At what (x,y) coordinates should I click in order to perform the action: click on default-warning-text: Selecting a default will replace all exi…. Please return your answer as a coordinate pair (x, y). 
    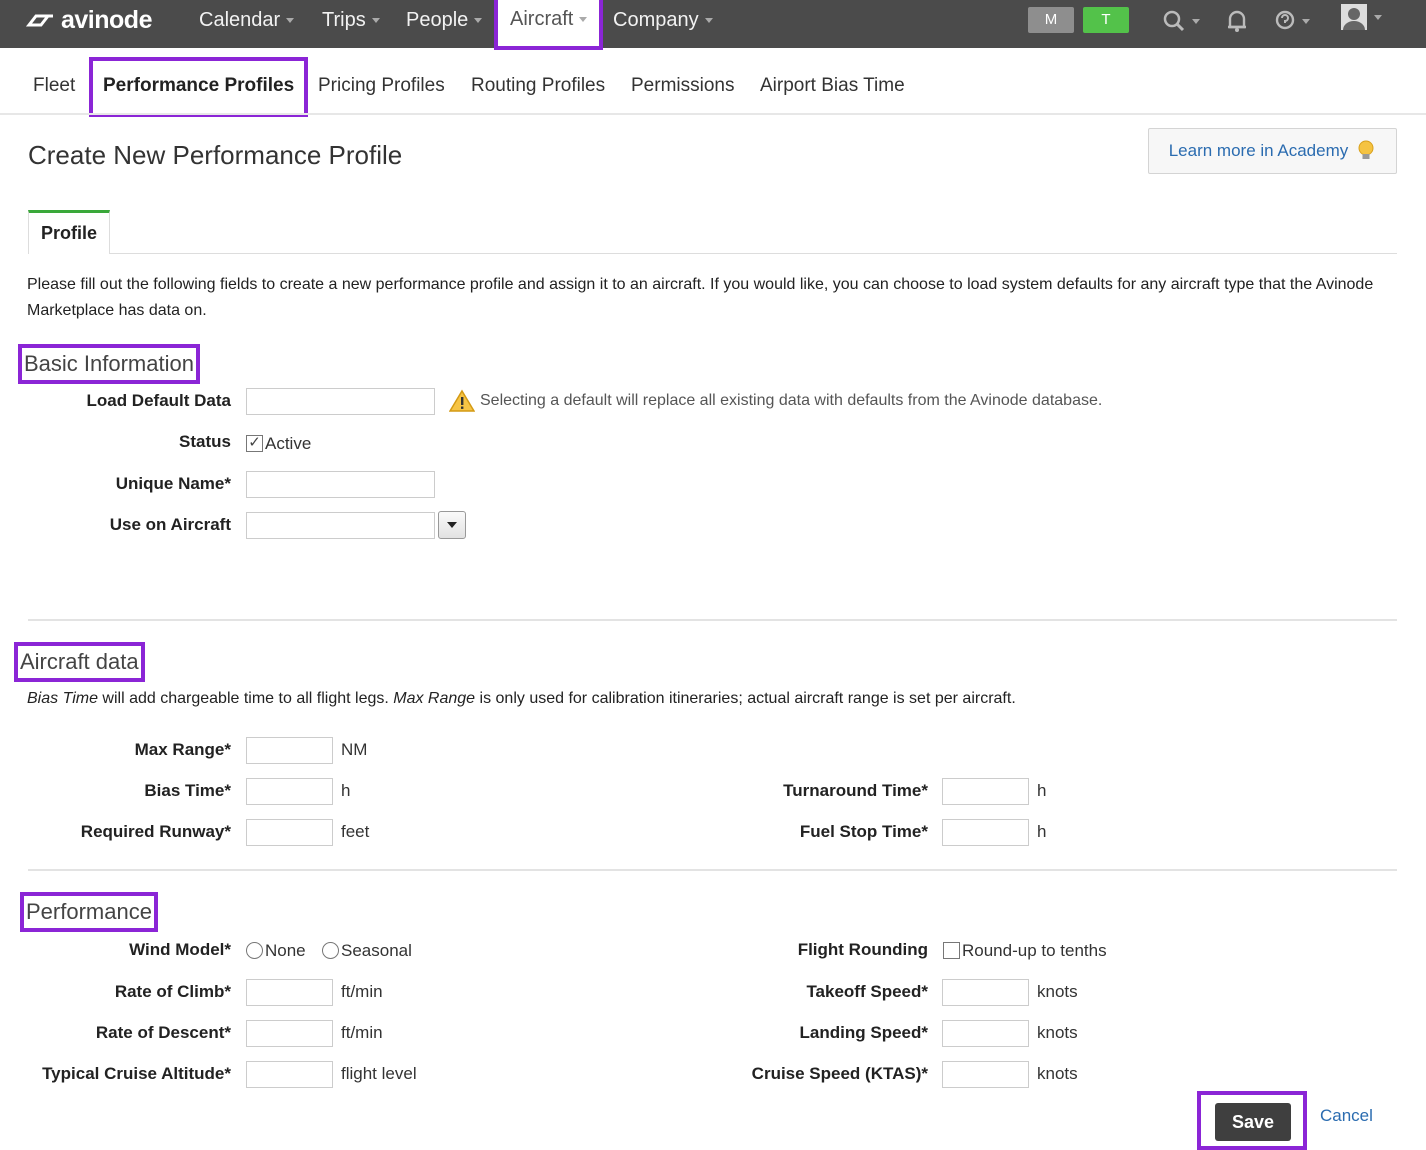
    Looking at the image, I should click on (791, 400).